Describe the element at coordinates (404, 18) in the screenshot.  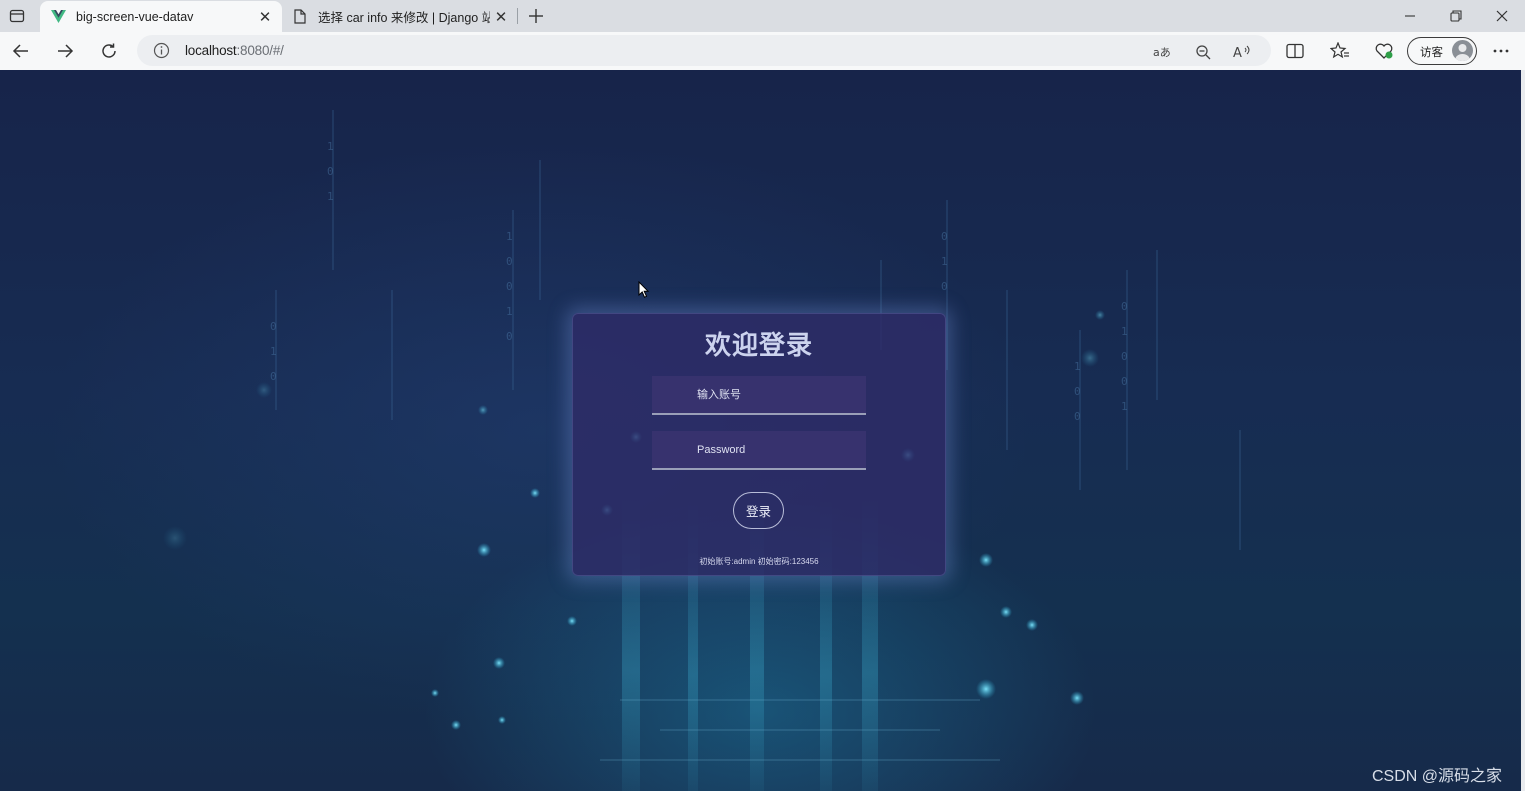
I see `tab-title: 选择 car info 来修改 | Django 站点管理` at that location.